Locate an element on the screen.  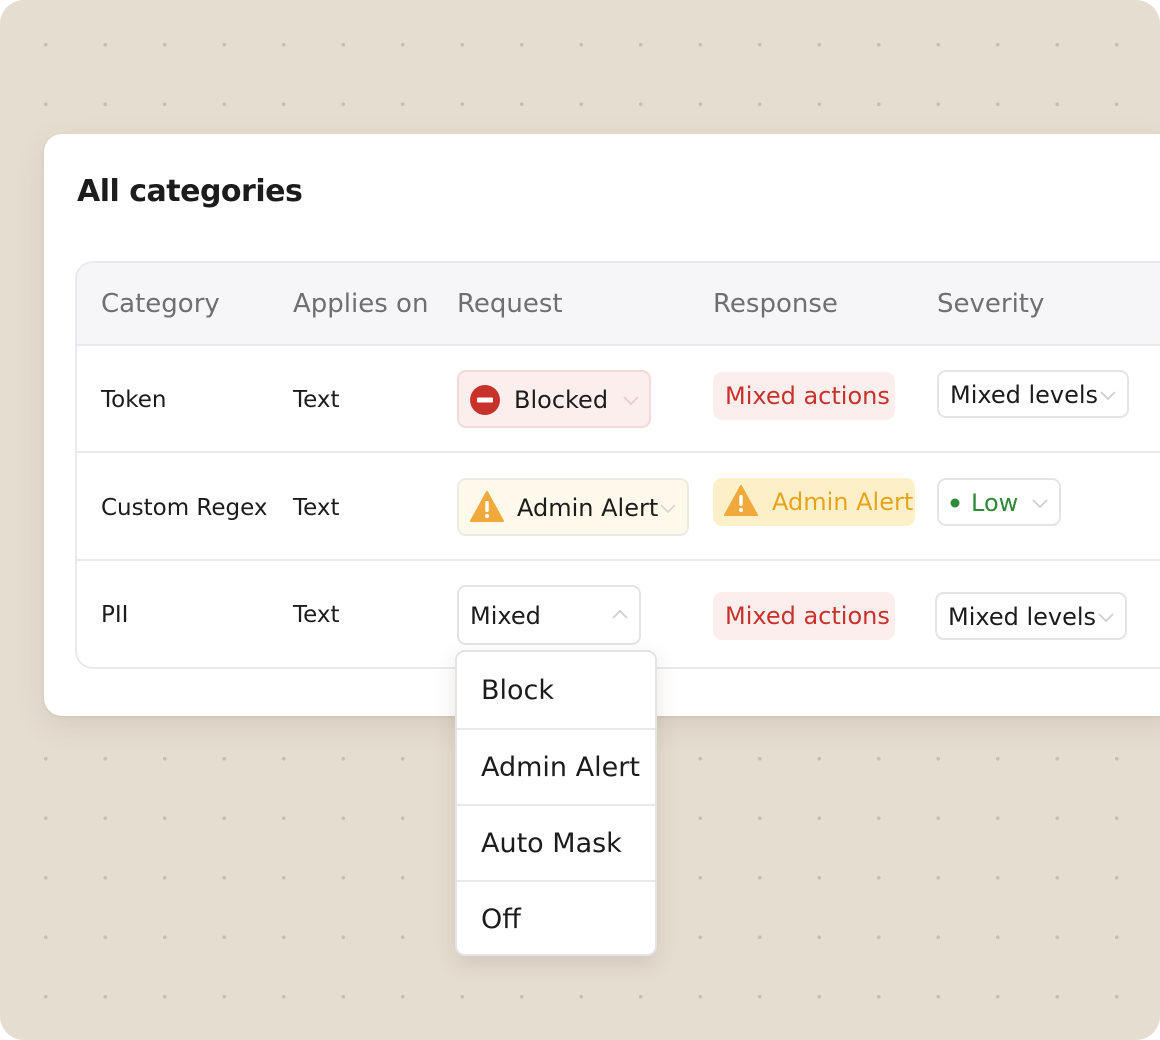
chevron-up-icon is located at coordinates (620, 614).